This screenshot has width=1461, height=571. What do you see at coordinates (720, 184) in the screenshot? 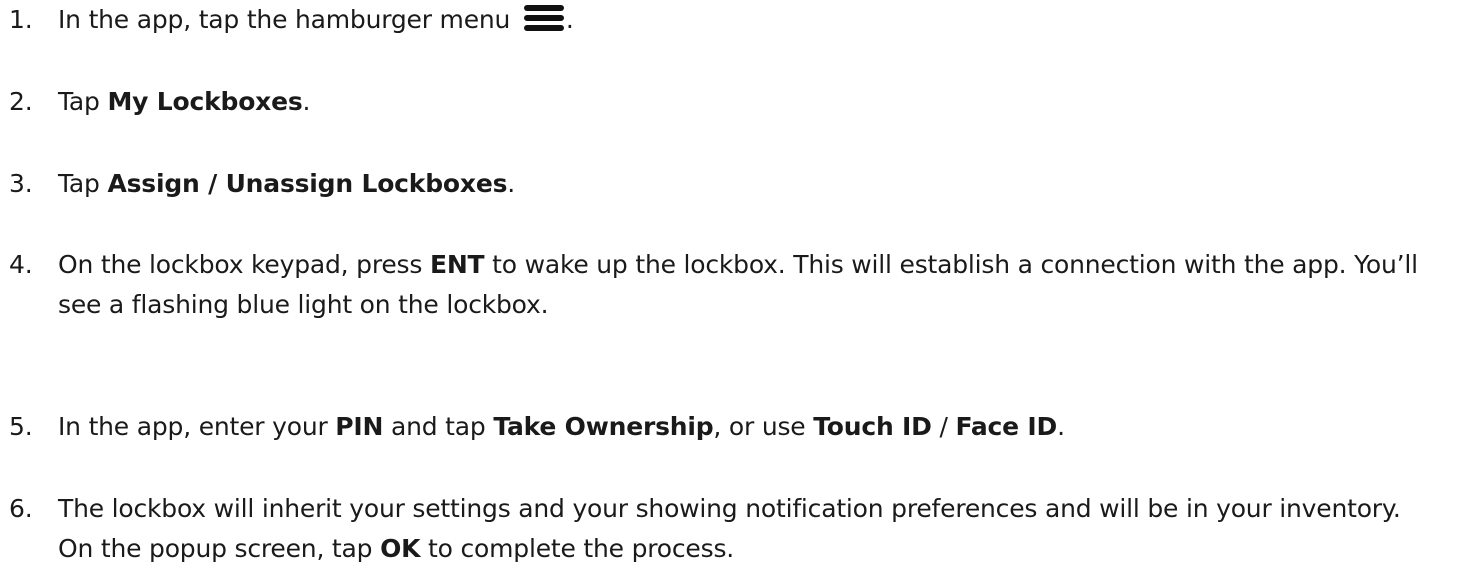
I see `step-3: 3. Tap Assign / Unassign Lockboxes.` at bounding box center [720, 184].